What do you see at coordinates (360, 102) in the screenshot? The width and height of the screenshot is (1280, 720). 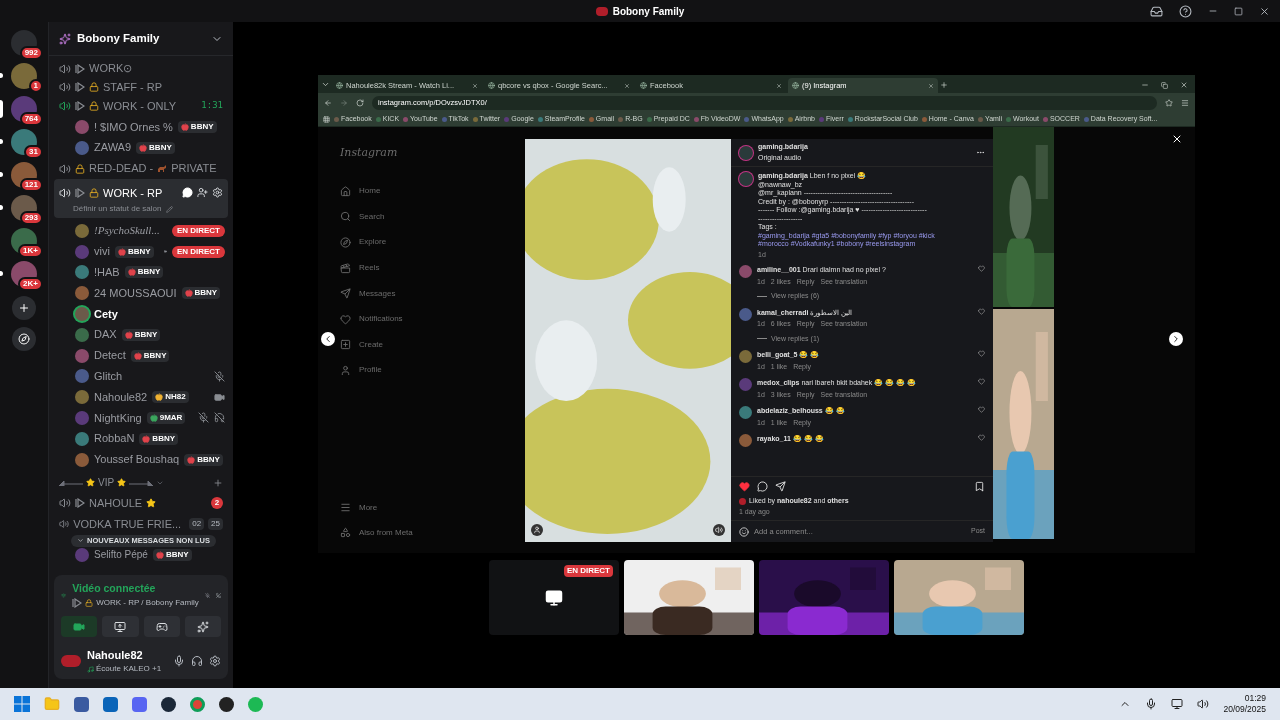 I see `reload-icon` at bounding box center [360, 102].